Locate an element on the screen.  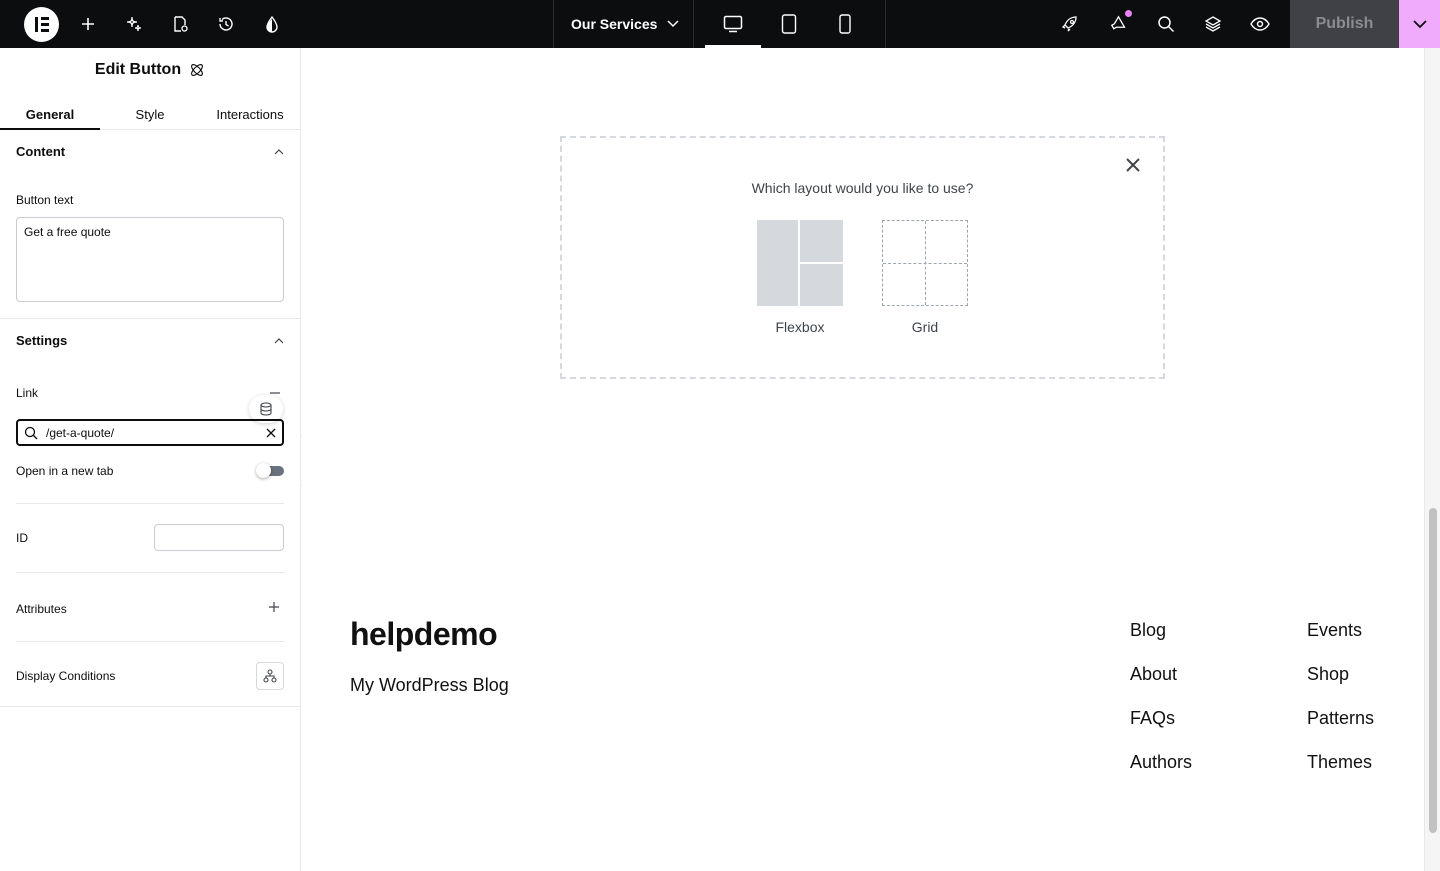
toggle-knob is located at coordinates (263, 470).